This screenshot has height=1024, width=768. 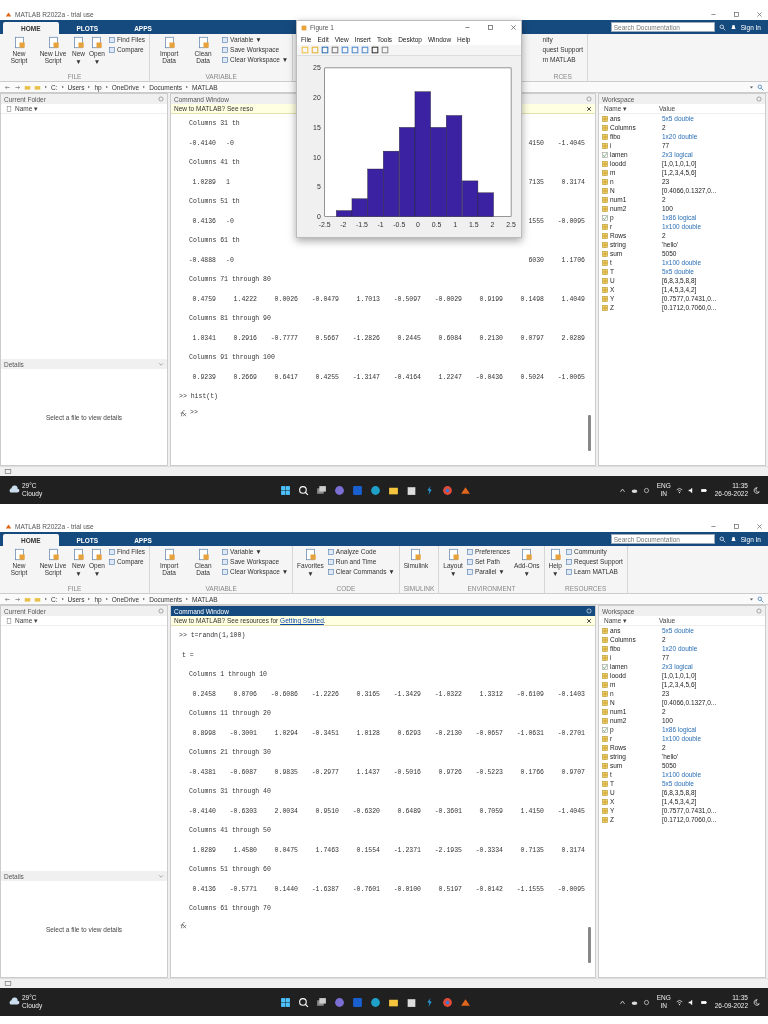 What do you see at coordinates (467, 27) in the screenshot?
I see `minimize-icon` at bounding box center [467, 27].